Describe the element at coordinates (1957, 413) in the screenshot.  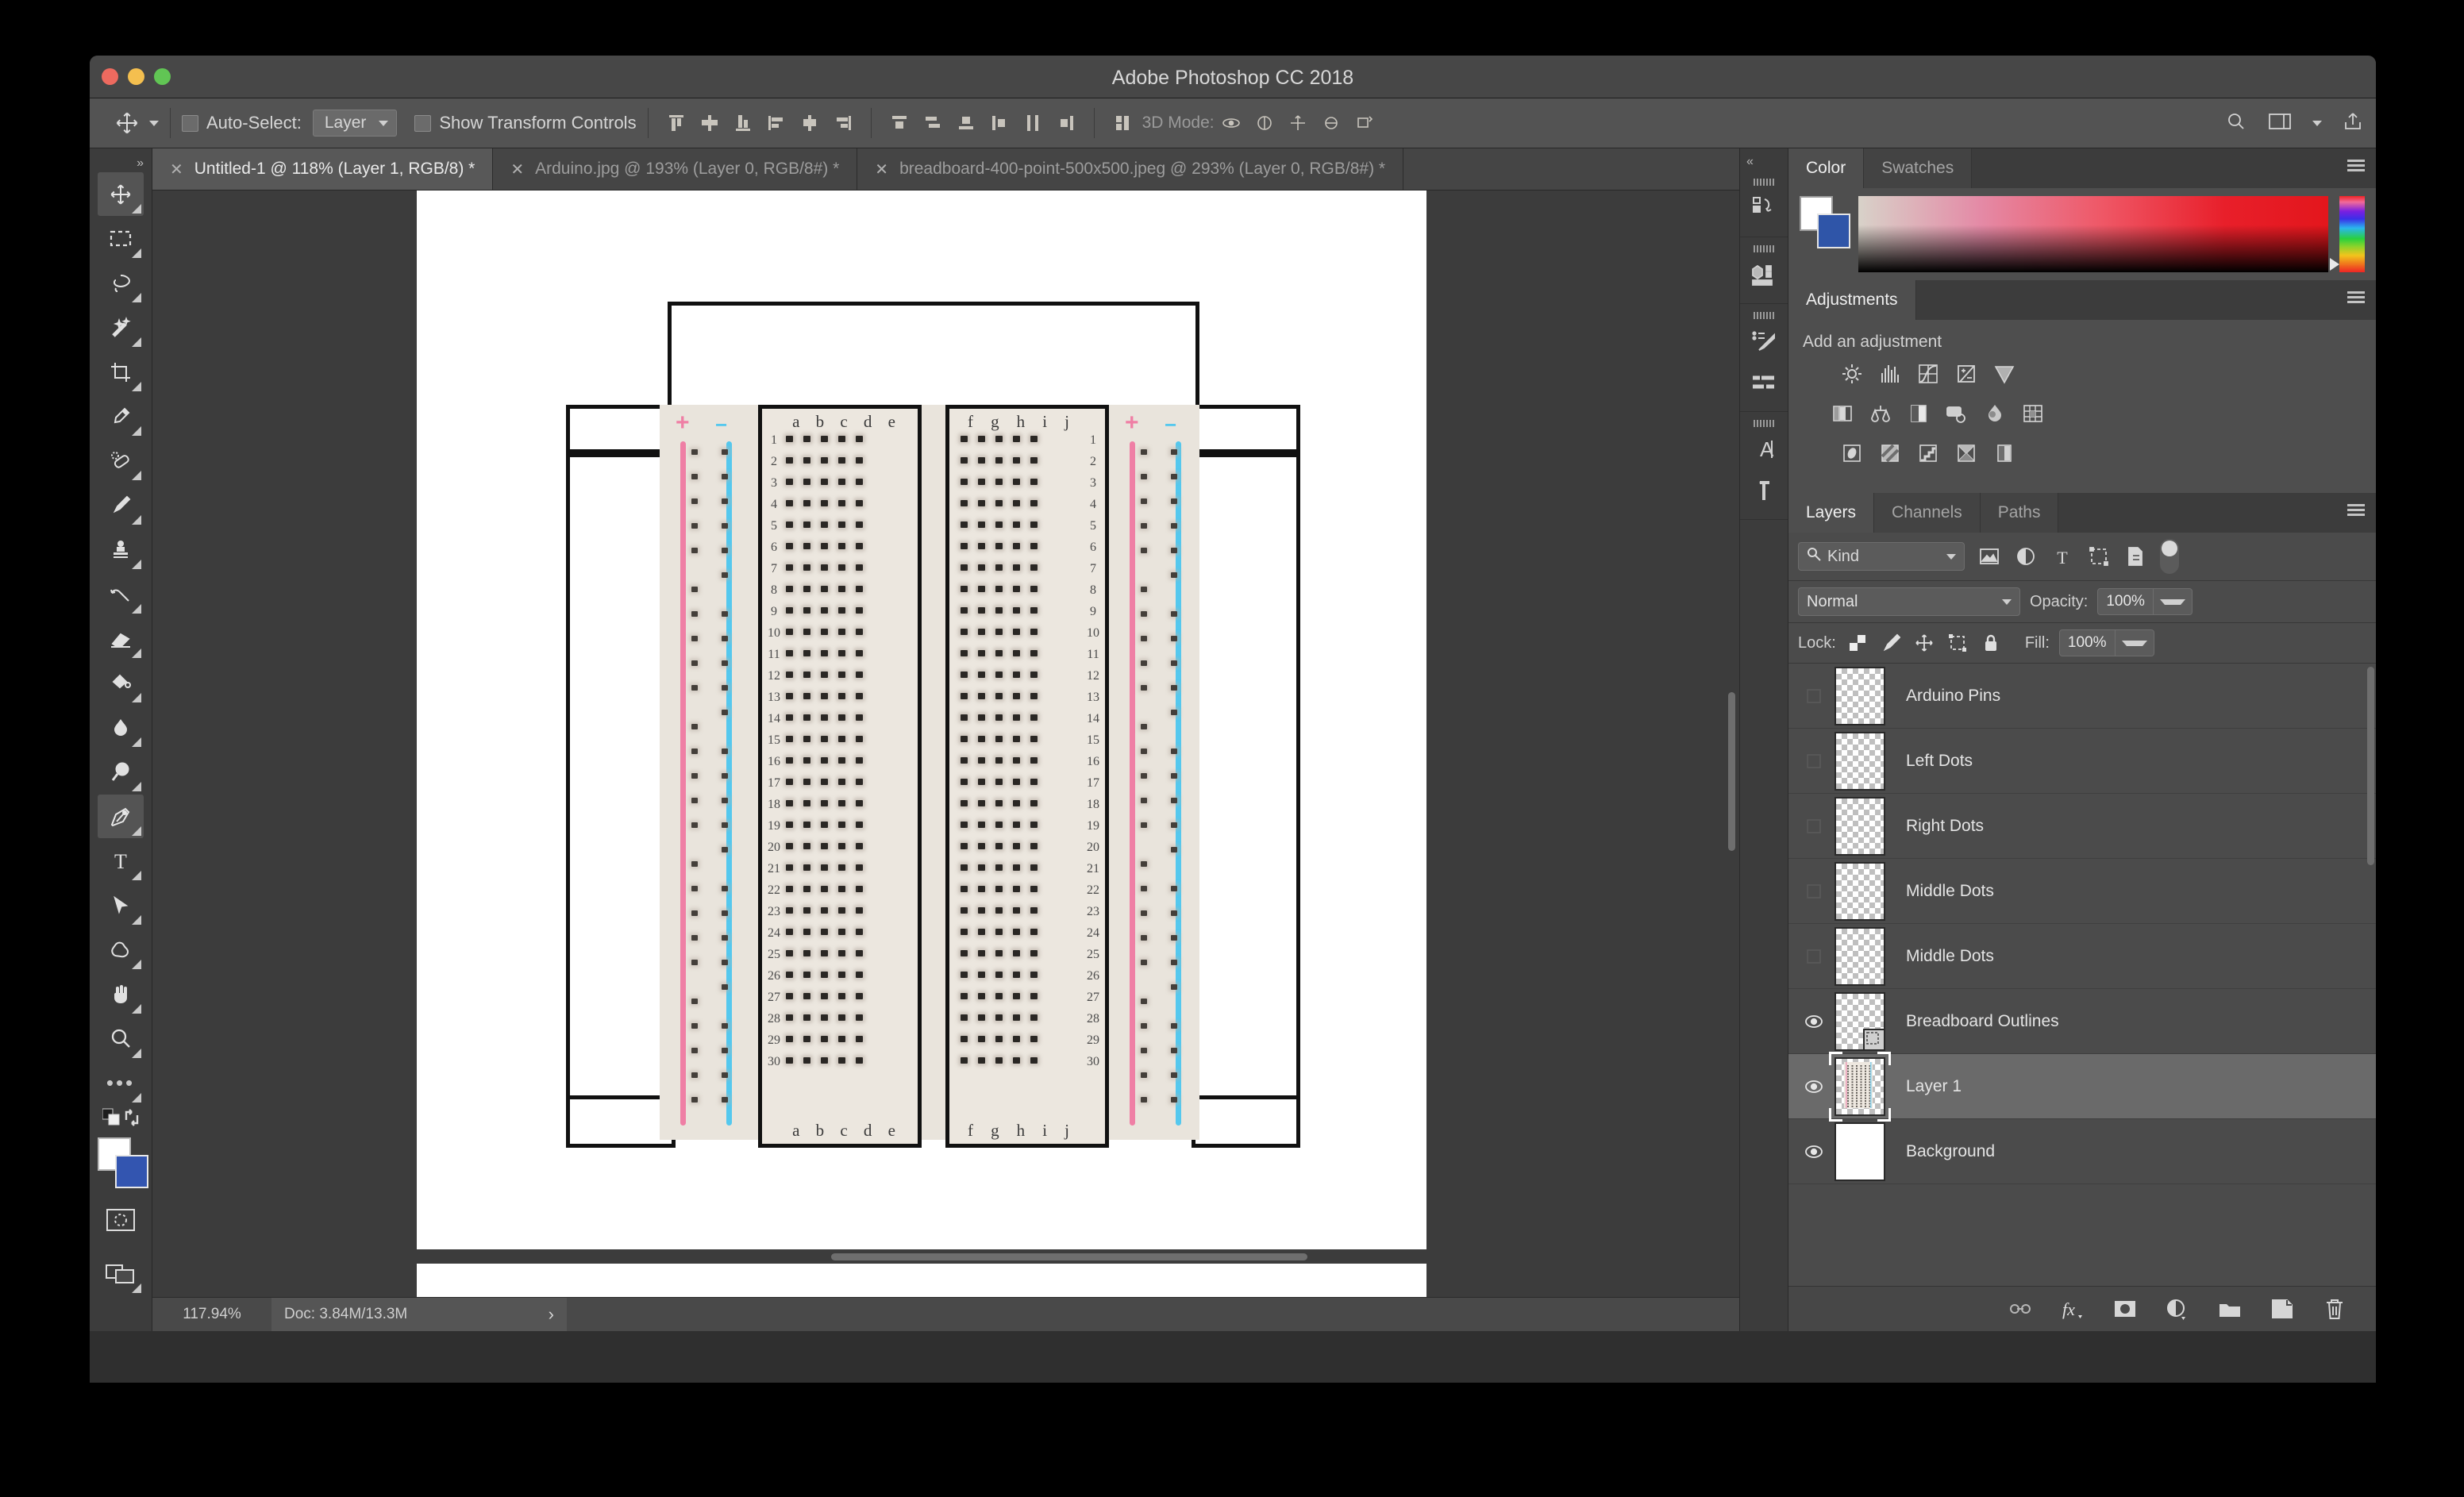
I see `photo-filter-icon` at that location.